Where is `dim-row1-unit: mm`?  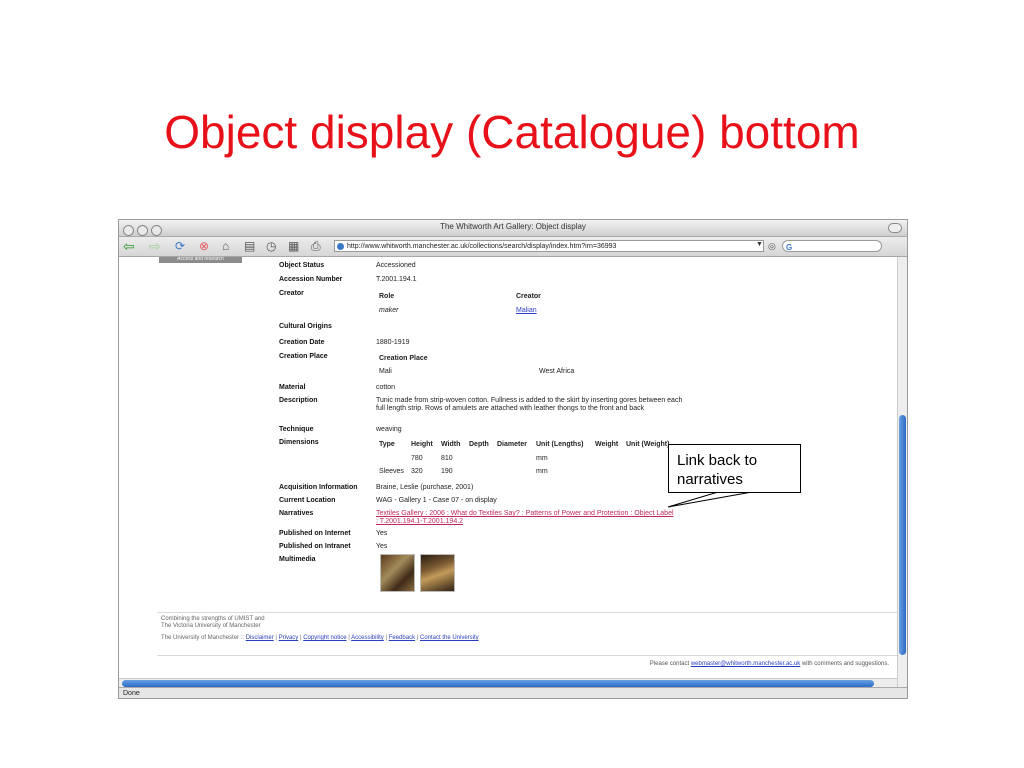
dim-row1-unit: mm is located at coordinates (542, 458).